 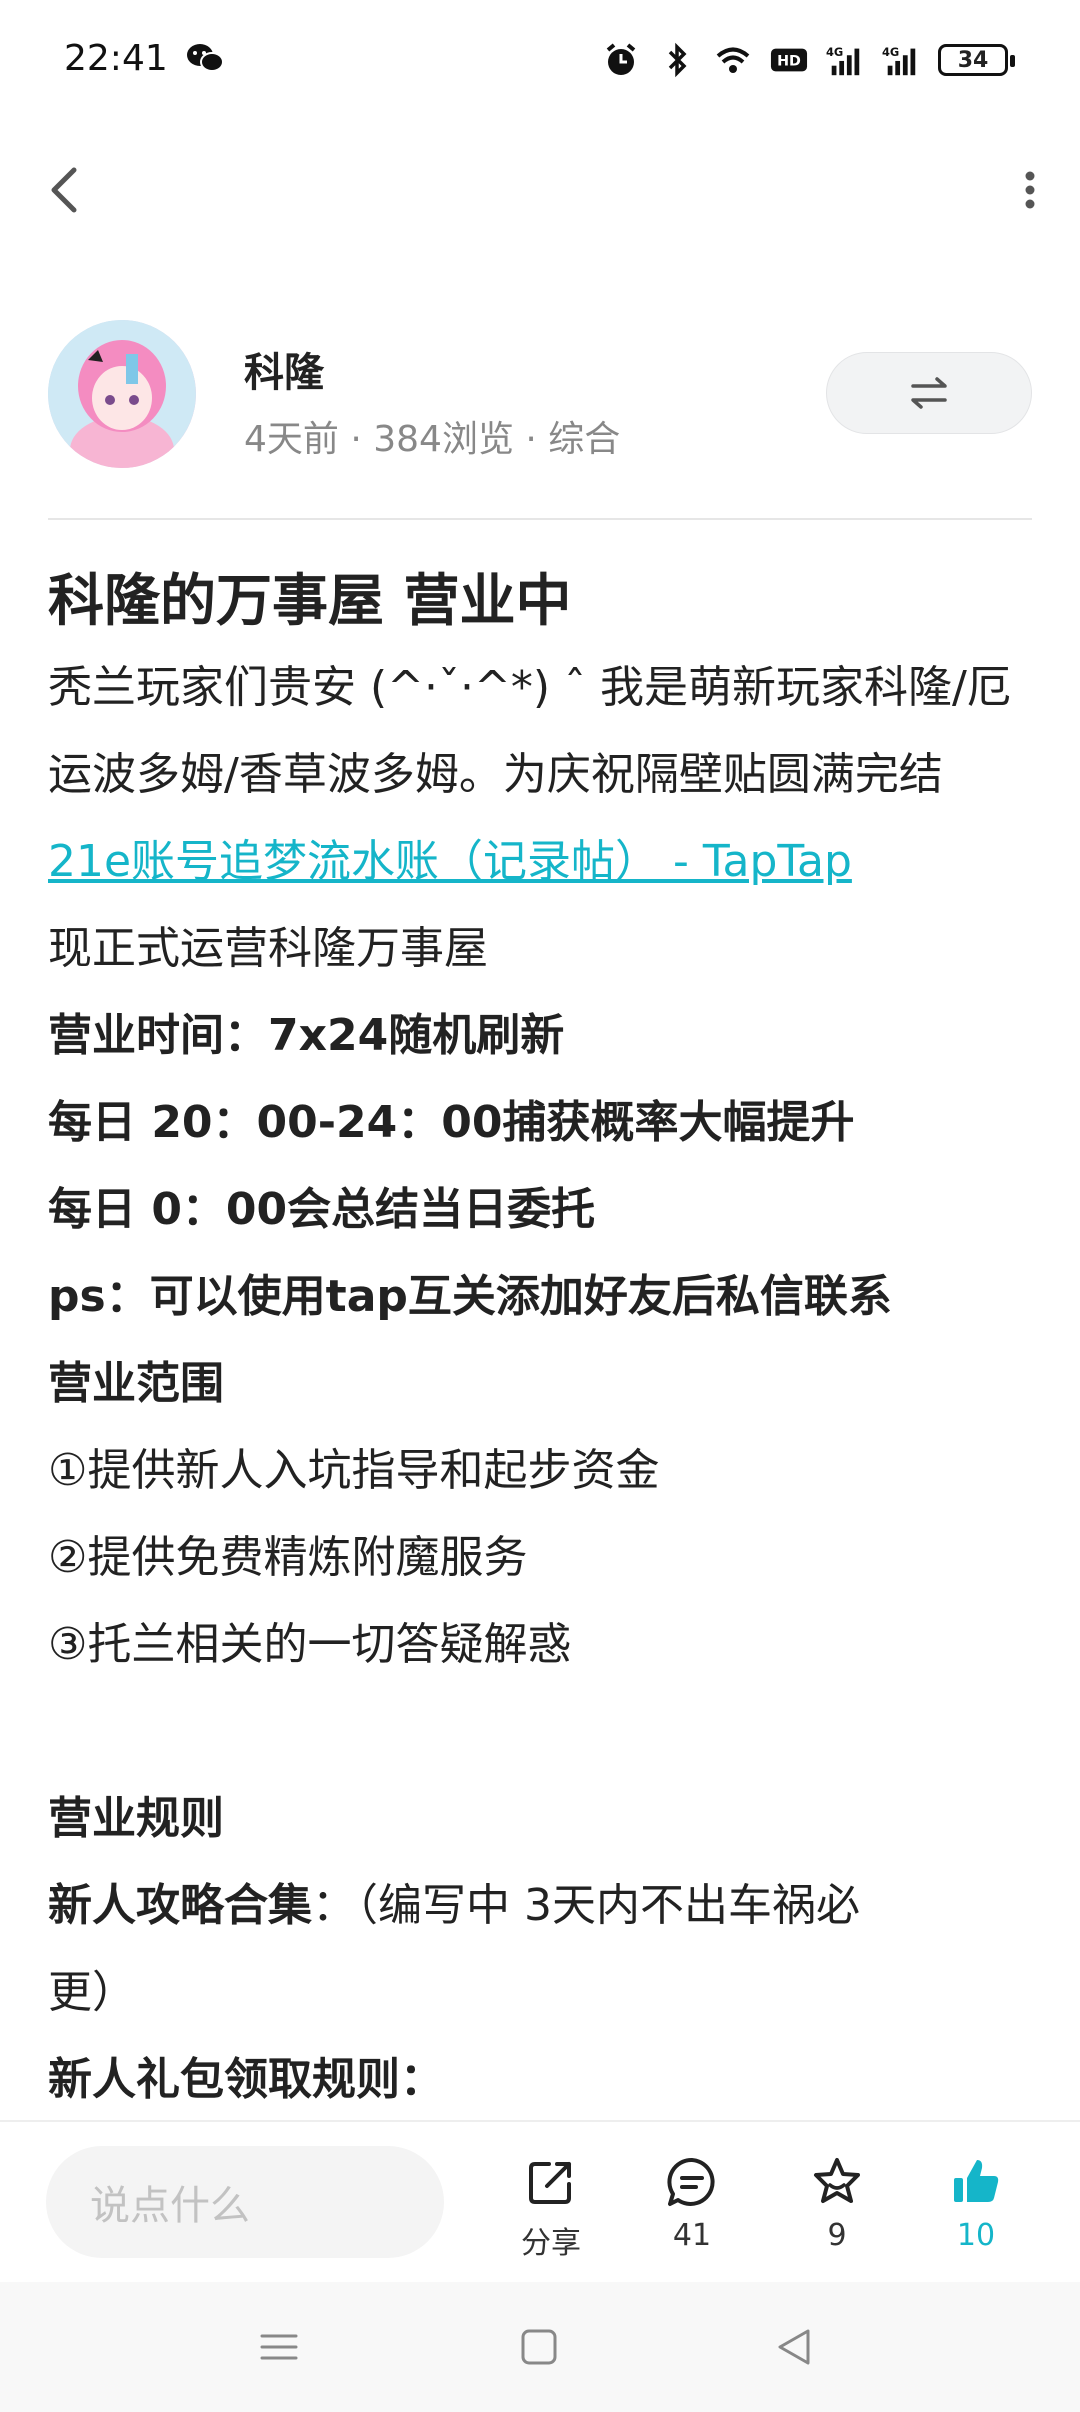 What do you see at coordinates (540, 519) in the screenshot?
I see `divider` at bounding box center [540, 519].